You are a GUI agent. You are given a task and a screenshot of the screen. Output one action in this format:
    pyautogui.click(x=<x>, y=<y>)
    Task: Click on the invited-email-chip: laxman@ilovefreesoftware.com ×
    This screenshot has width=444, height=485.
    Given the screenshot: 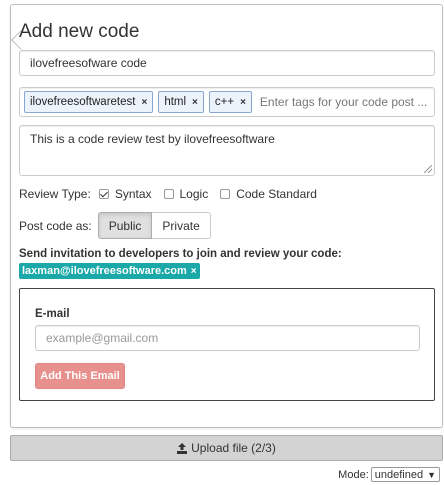 What is the action you would take?
    pyautogui.click(x=109, y=271)
    